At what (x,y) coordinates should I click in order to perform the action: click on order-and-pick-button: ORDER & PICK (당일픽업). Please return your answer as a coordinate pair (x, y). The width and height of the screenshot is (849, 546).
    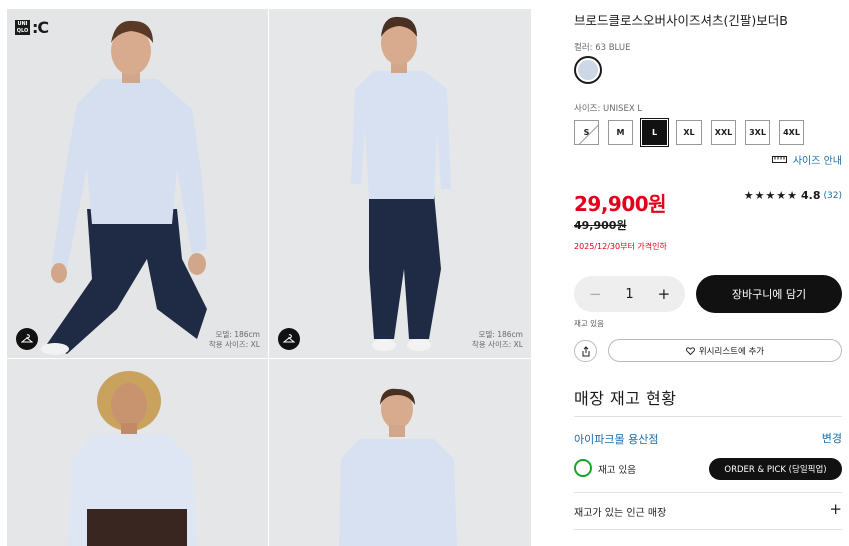
    Looking at the image, I should click on (775, 469).